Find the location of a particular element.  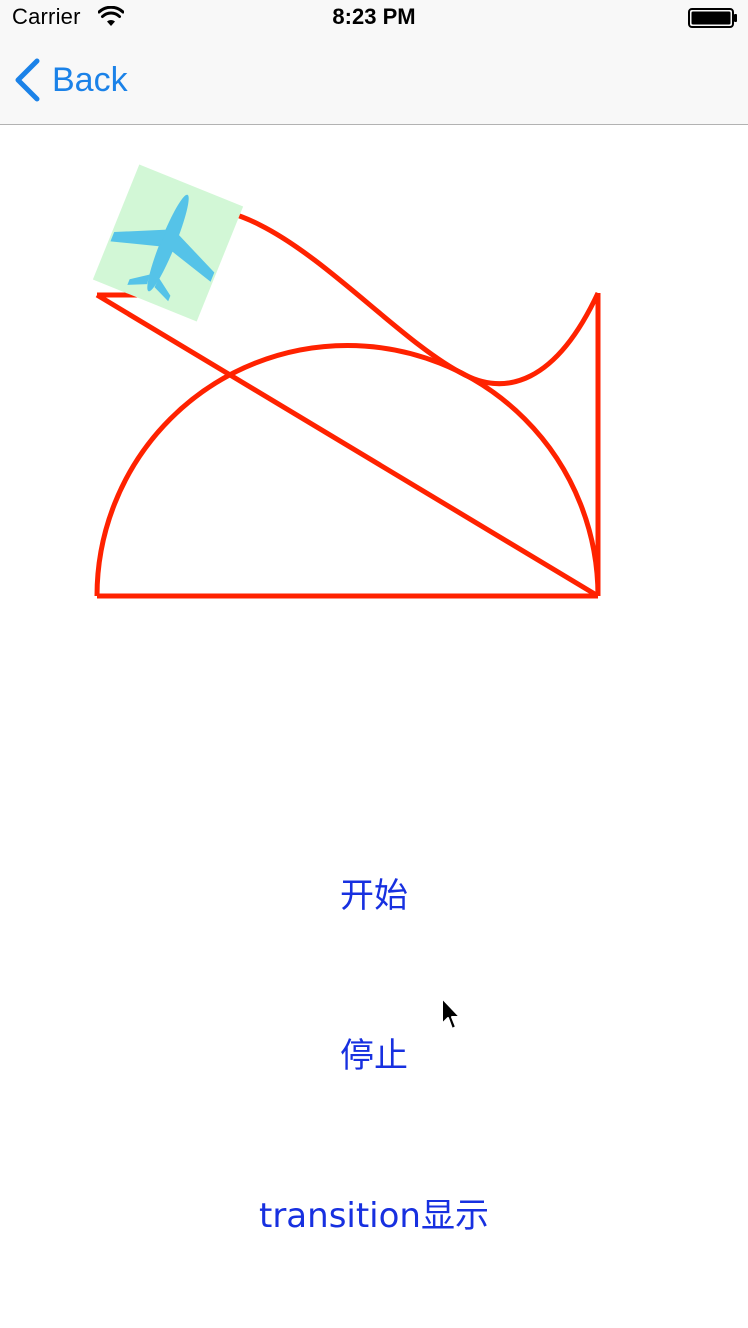

navigation-bar: Back is located at coordinates (374, 80).